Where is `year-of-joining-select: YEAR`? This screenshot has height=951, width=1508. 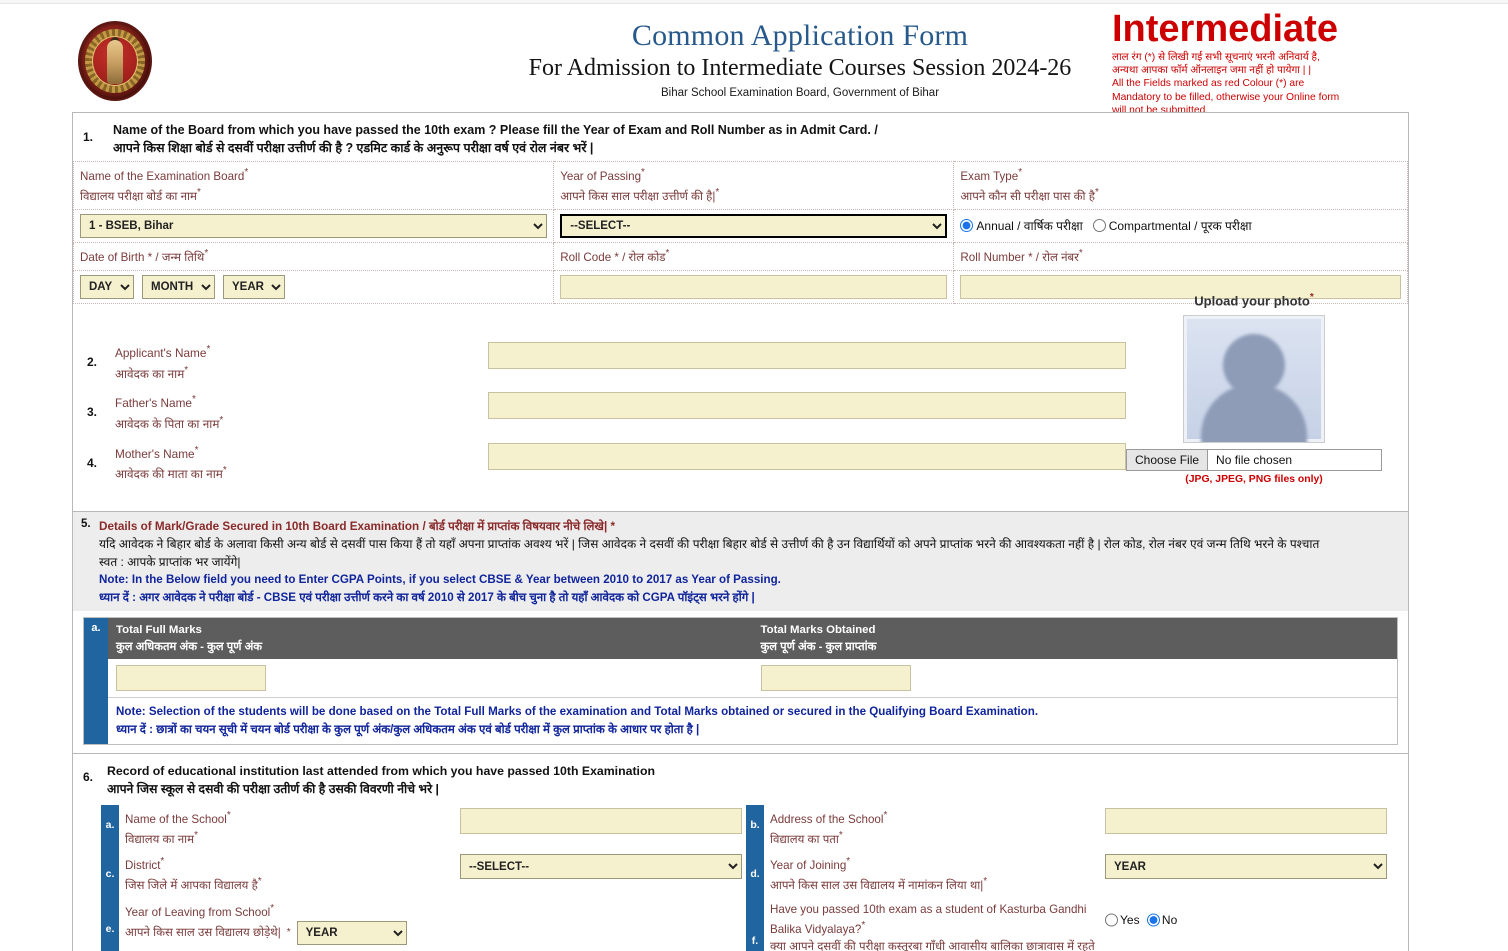
year-of-joining-select: YEAR is located at coordinates (1246, 867).